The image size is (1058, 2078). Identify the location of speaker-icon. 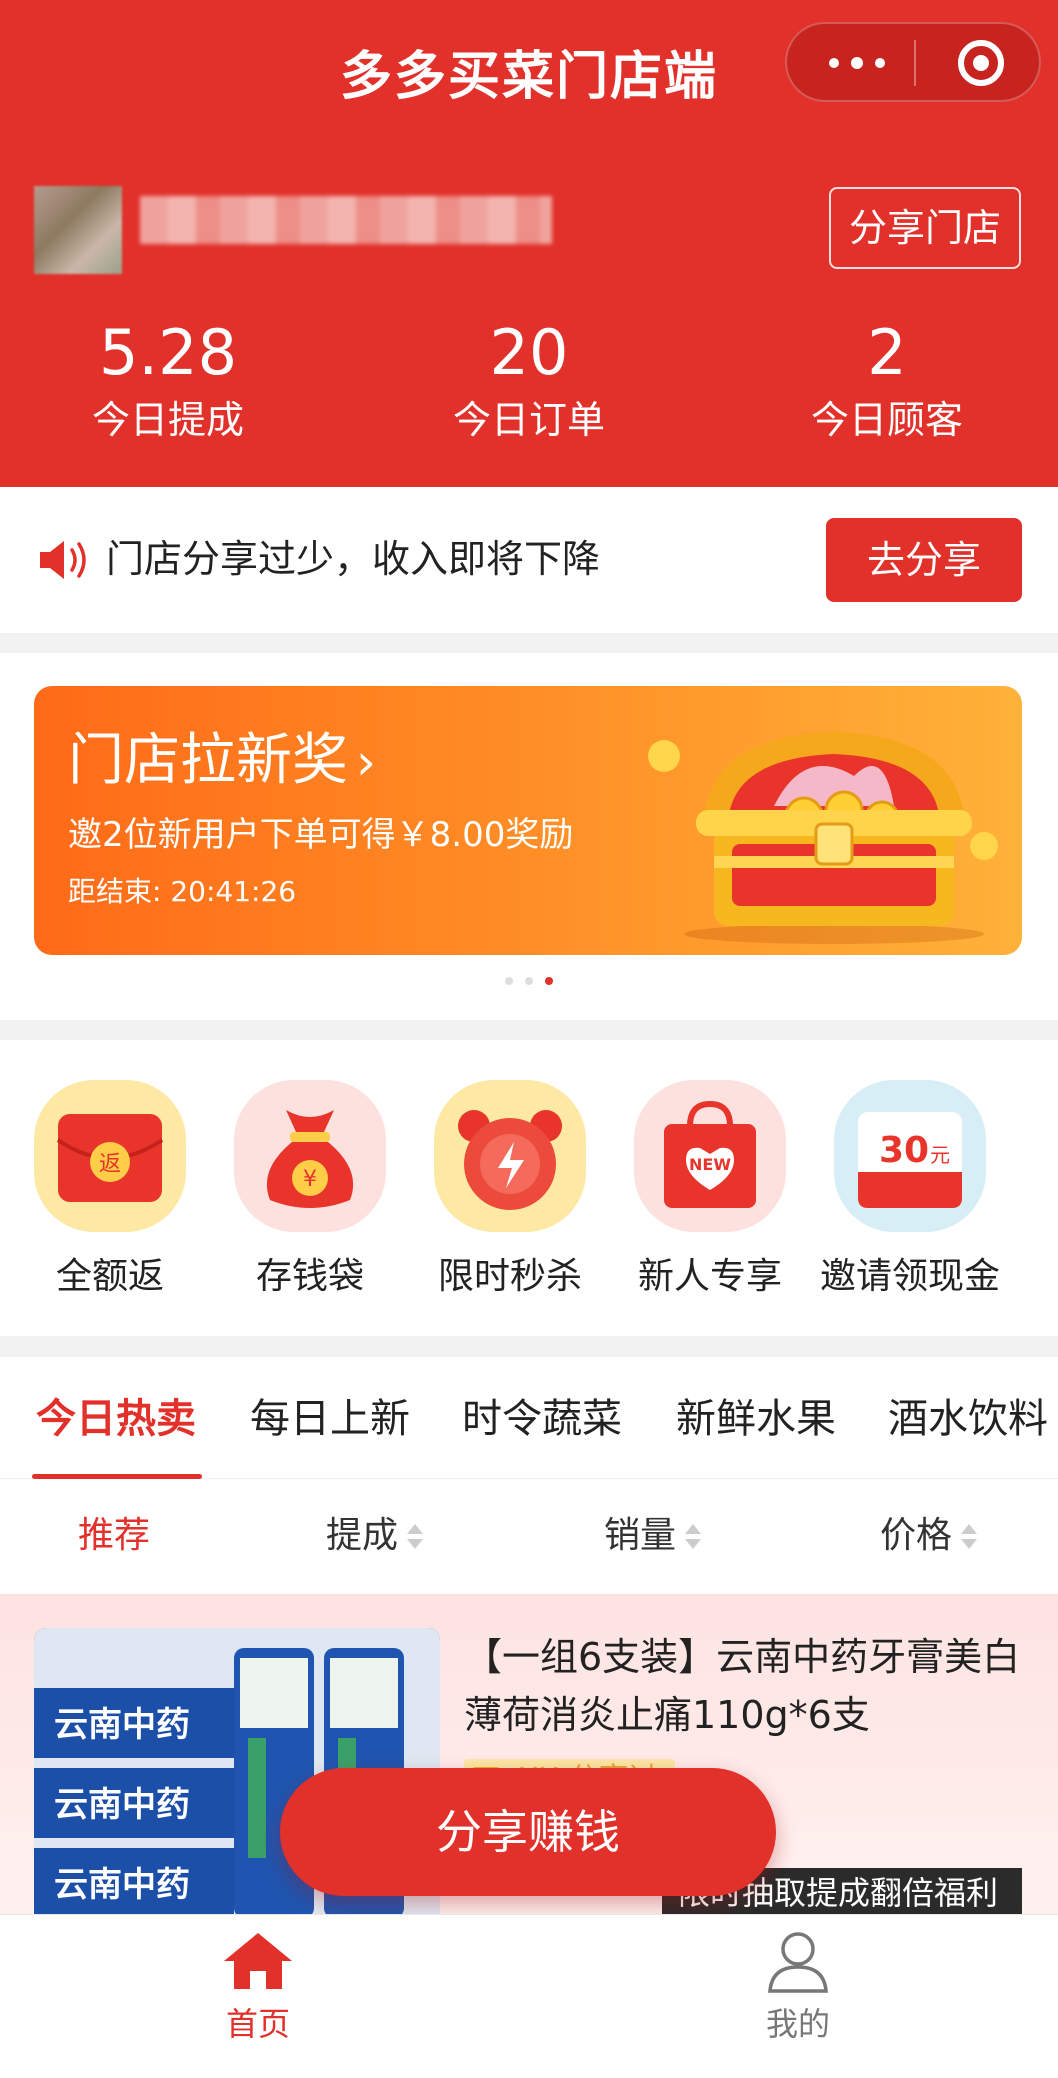
(63, 560).